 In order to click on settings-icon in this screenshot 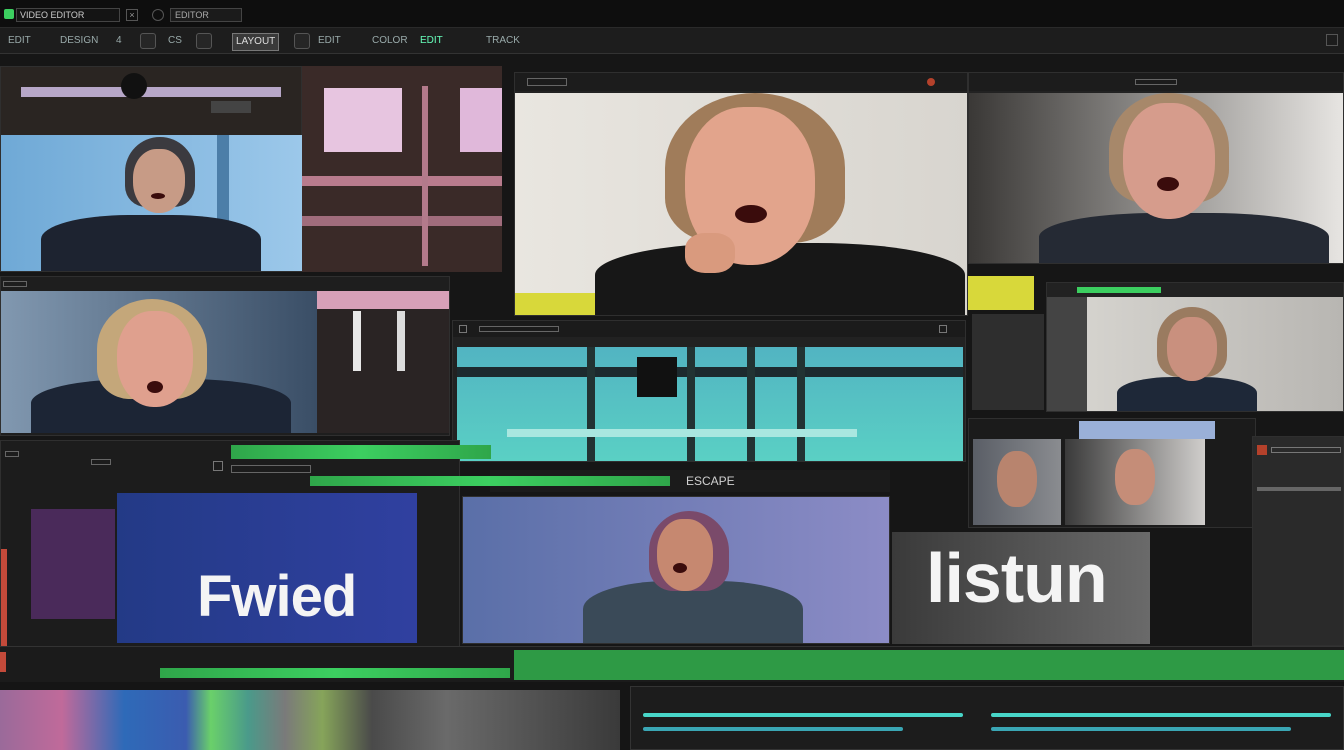, I will do `click(158, 15)`.